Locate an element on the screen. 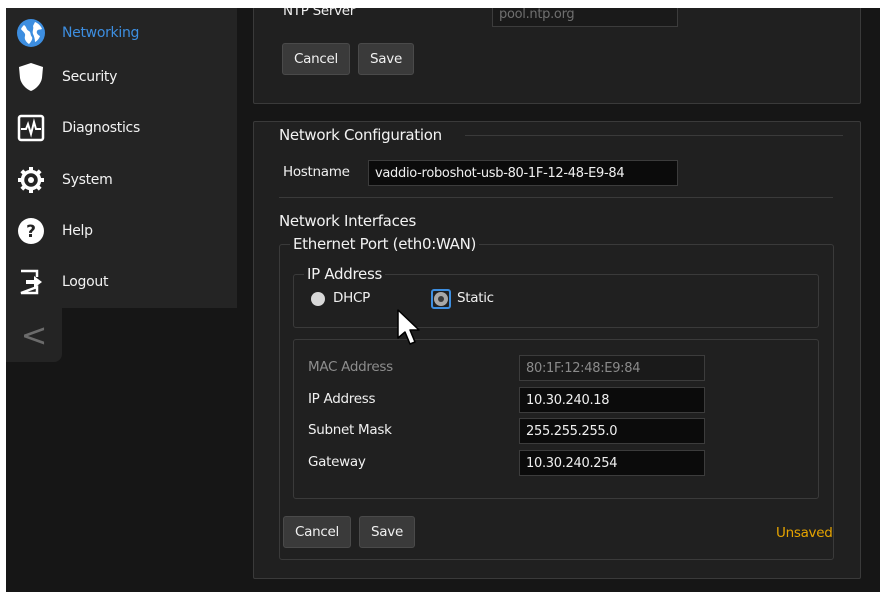 Image resolution: width=880 pixels, height=592 pixels. help-icon: ? is located at coordinates (31, 231).